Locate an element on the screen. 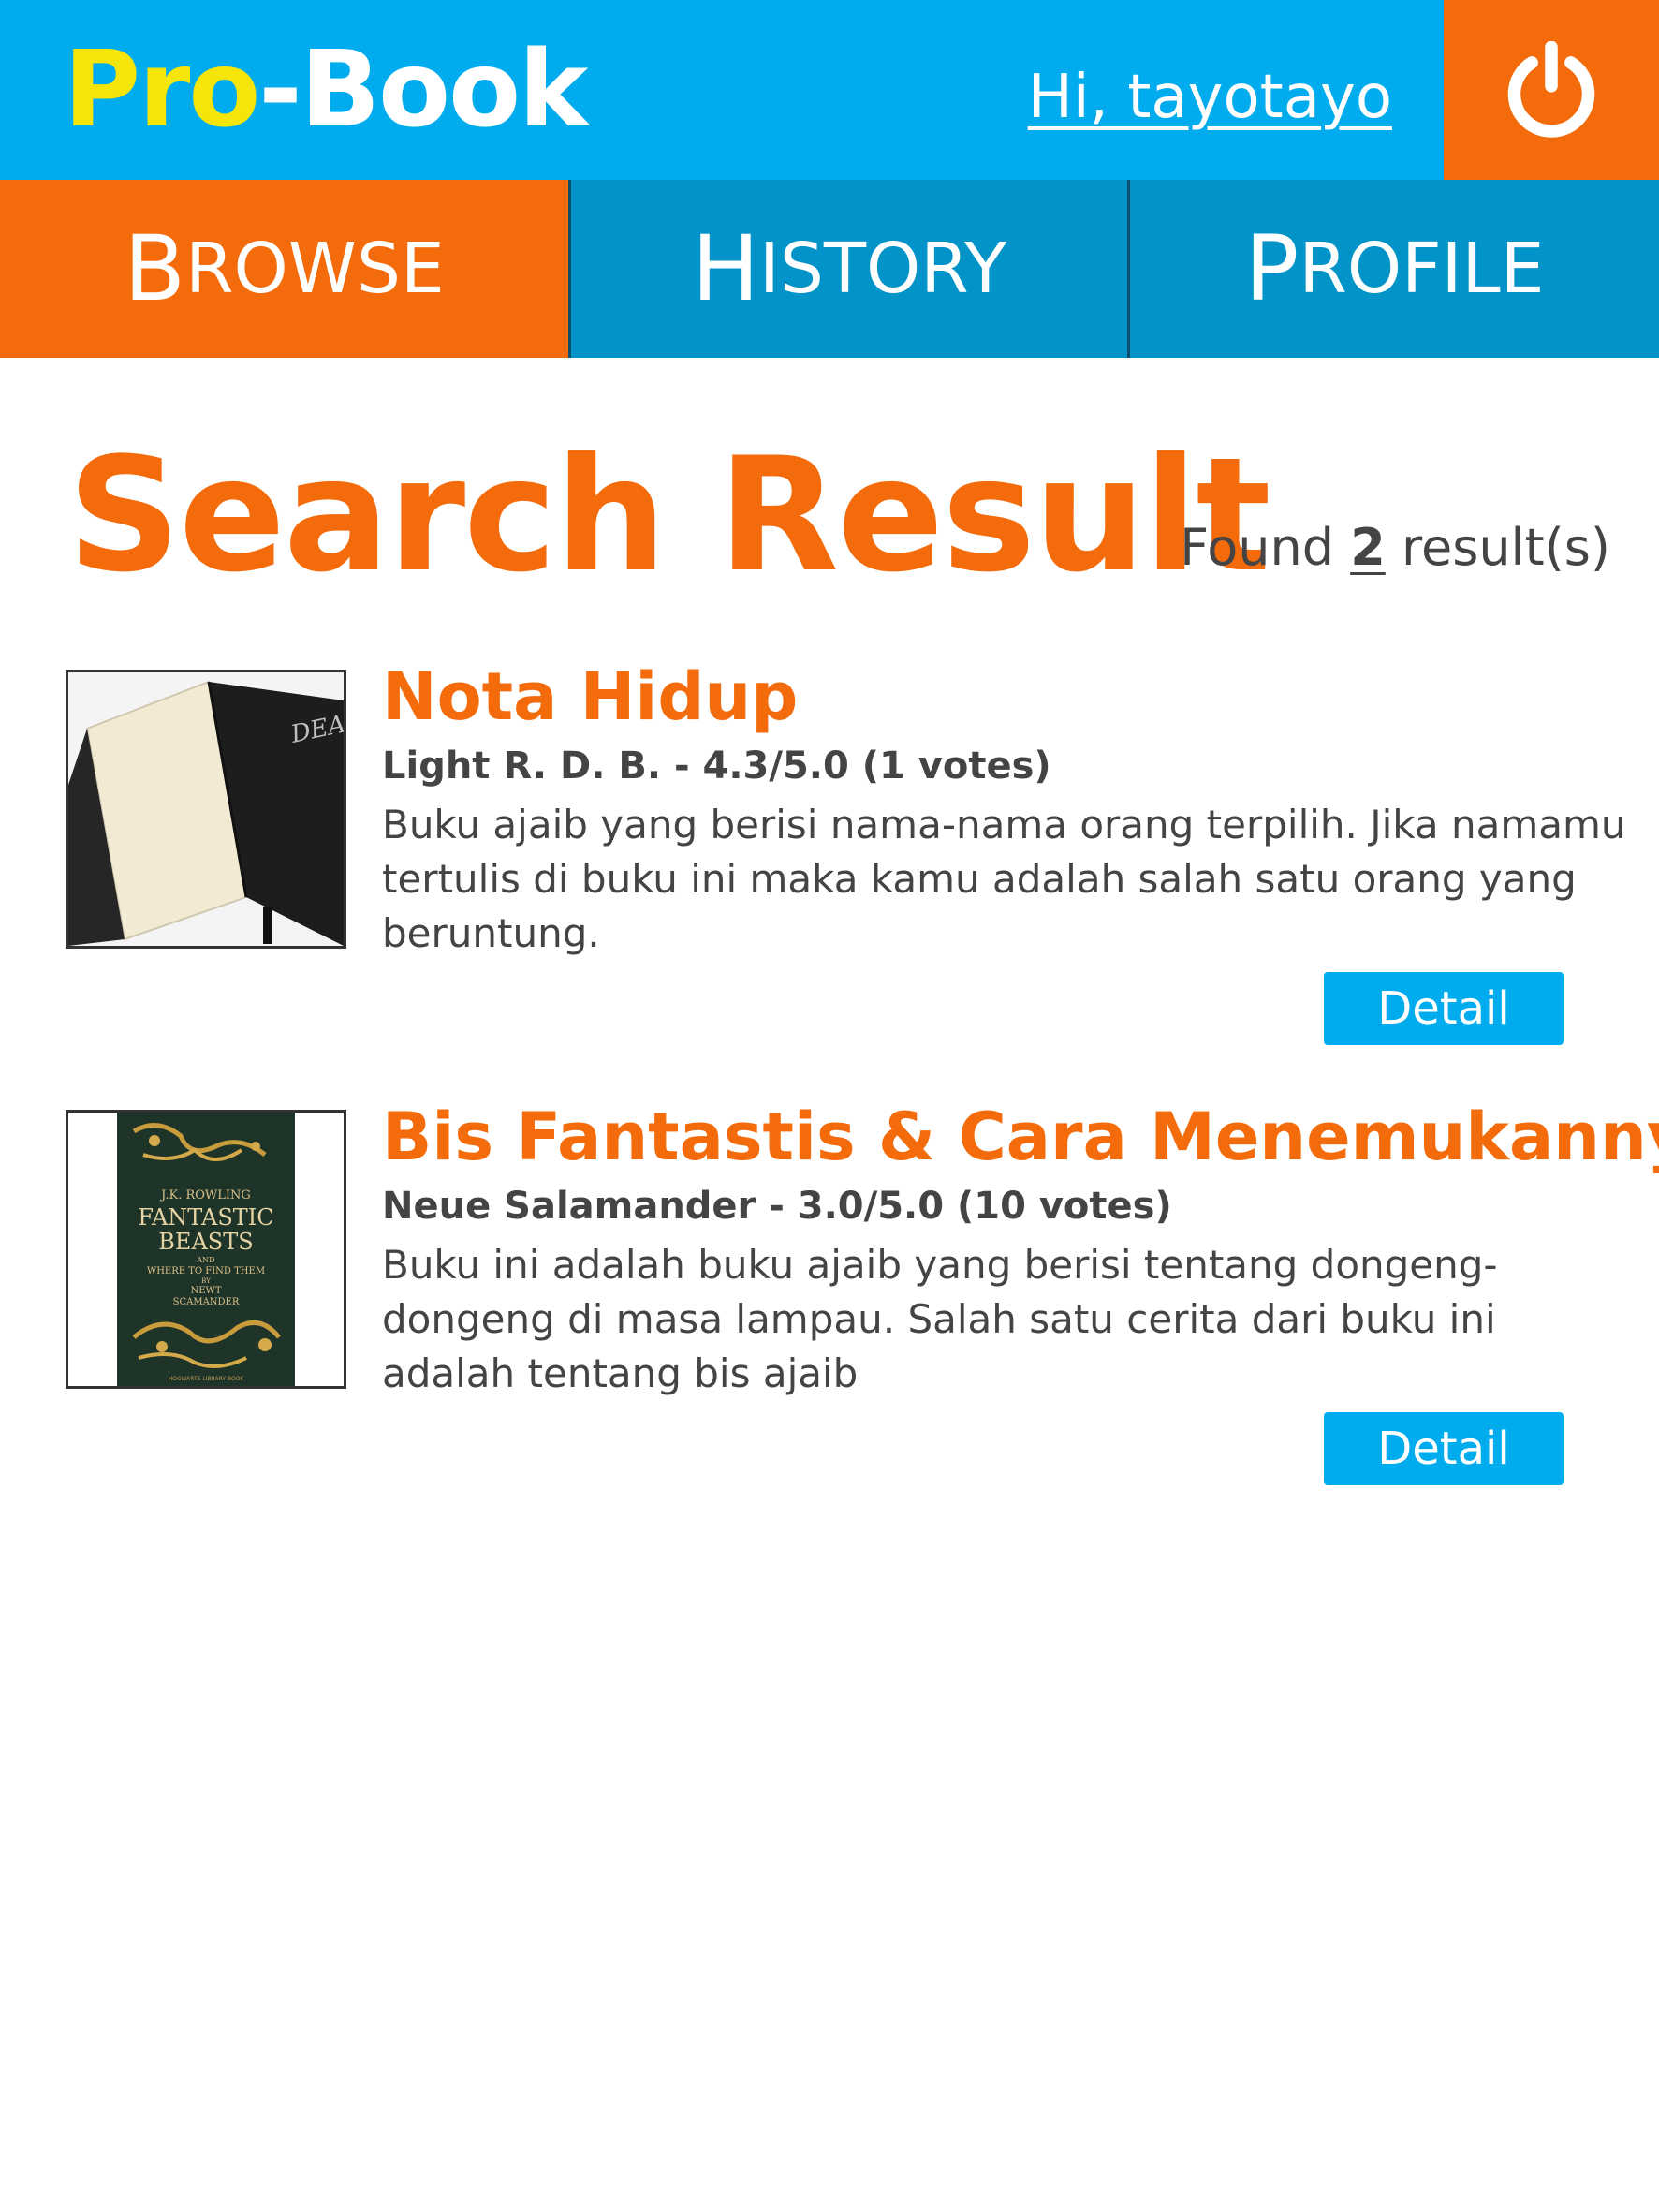 The width and height of the screenshot is (1659, 2212). main-nav: B ROWSE H ISTORY P ROFILE is located at coordinates (829, 269).